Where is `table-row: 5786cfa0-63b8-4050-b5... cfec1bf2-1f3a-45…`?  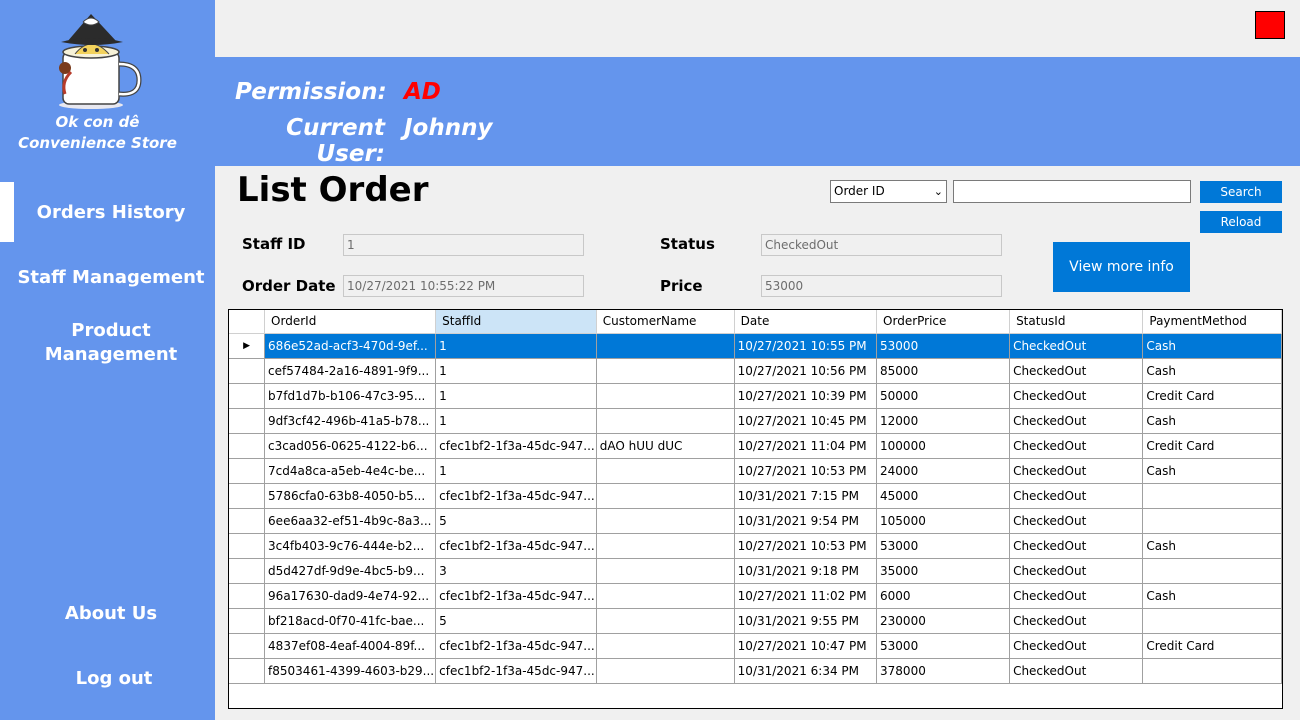 table-row: 5786cfa0-63b8-4050-b5... cfec1bf2-1f3a-45… is located at coordinates (755, 496).